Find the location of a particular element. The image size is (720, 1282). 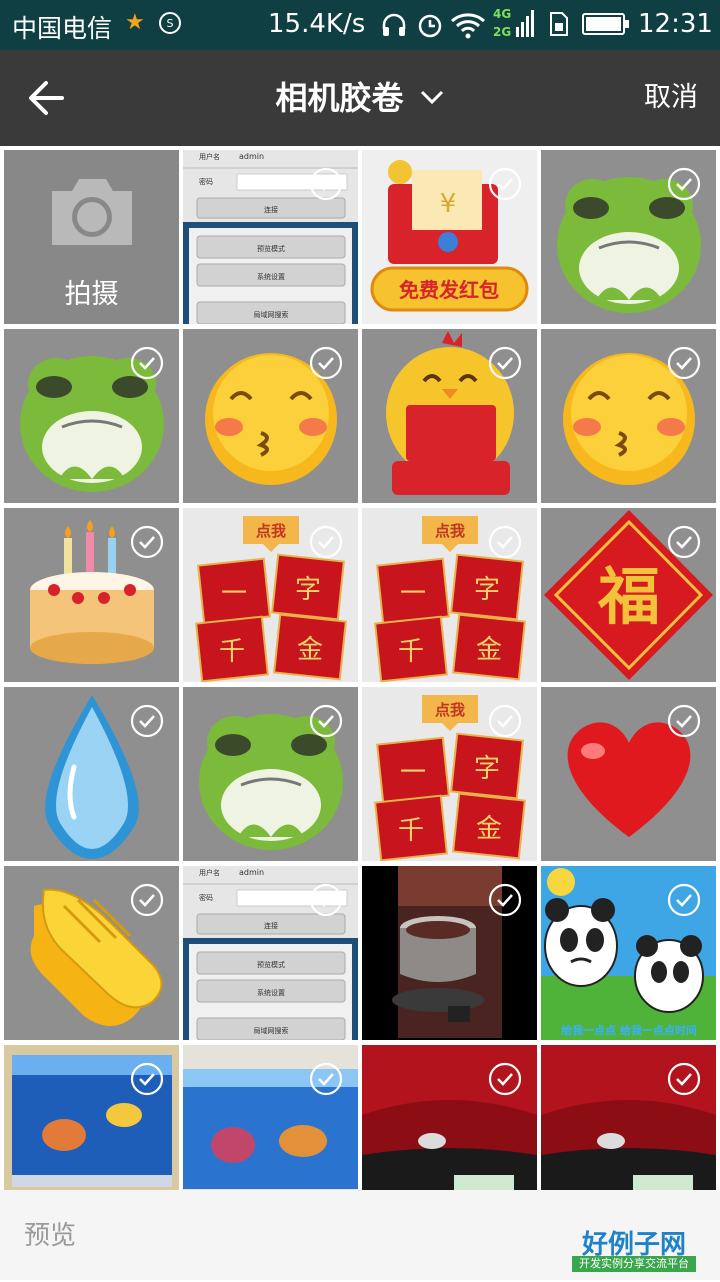

clock-time: 12:31 is located at coordinates (675, 24).